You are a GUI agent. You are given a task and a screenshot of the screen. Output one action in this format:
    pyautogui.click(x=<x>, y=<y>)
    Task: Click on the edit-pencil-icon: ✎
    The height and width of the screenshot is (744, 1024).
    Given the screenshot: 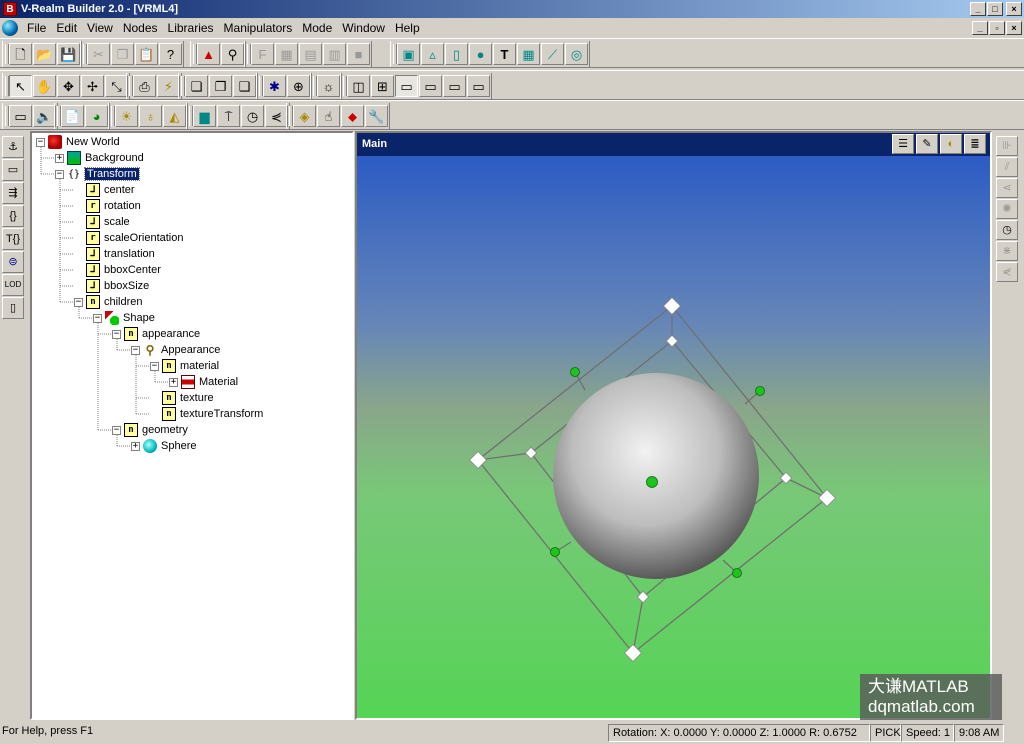 What is the action you would take?
    pyautogui.click(x=927, y=144)
    